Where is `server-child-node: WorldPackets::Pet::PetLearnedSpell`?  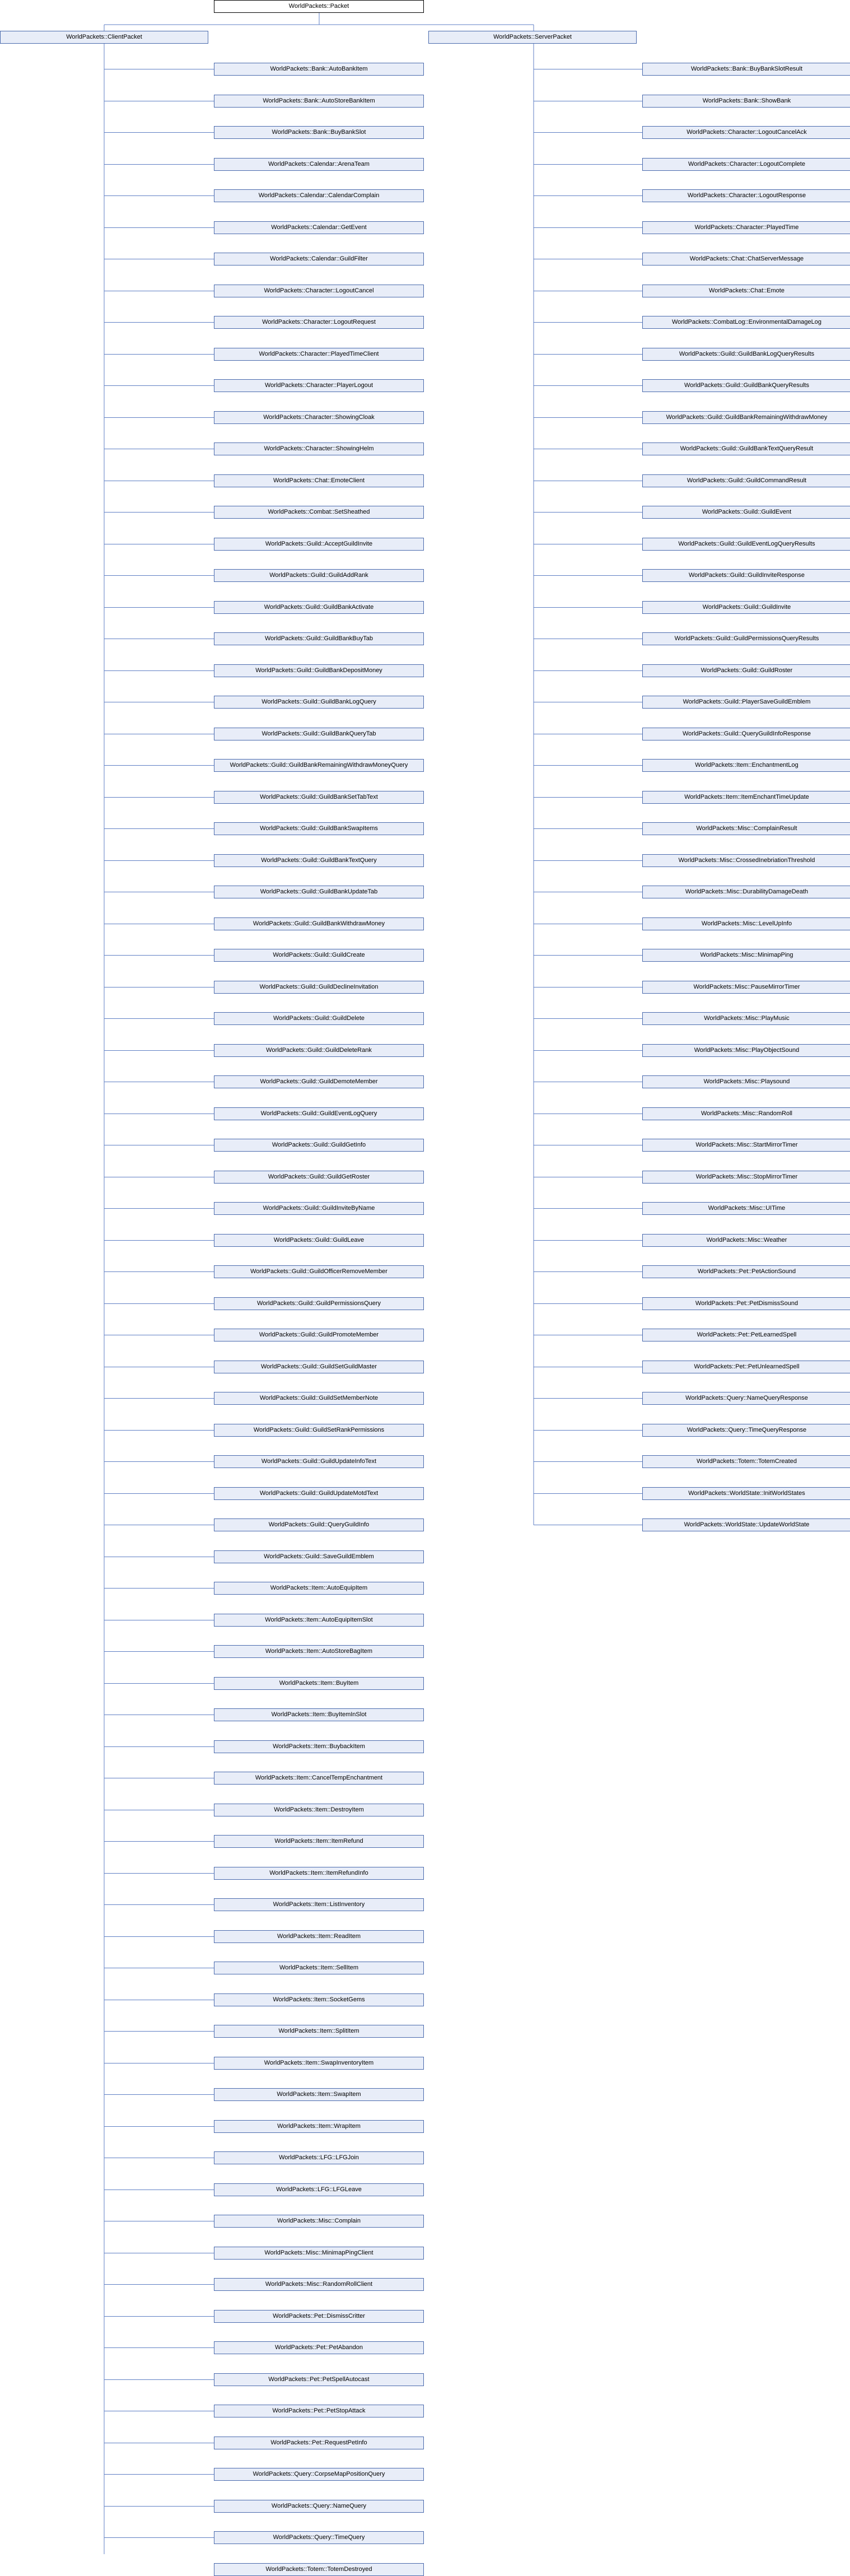
server-child-node: WorldPackets::Pet::PetLearnedSpell is located at coordinates (746, 1335).